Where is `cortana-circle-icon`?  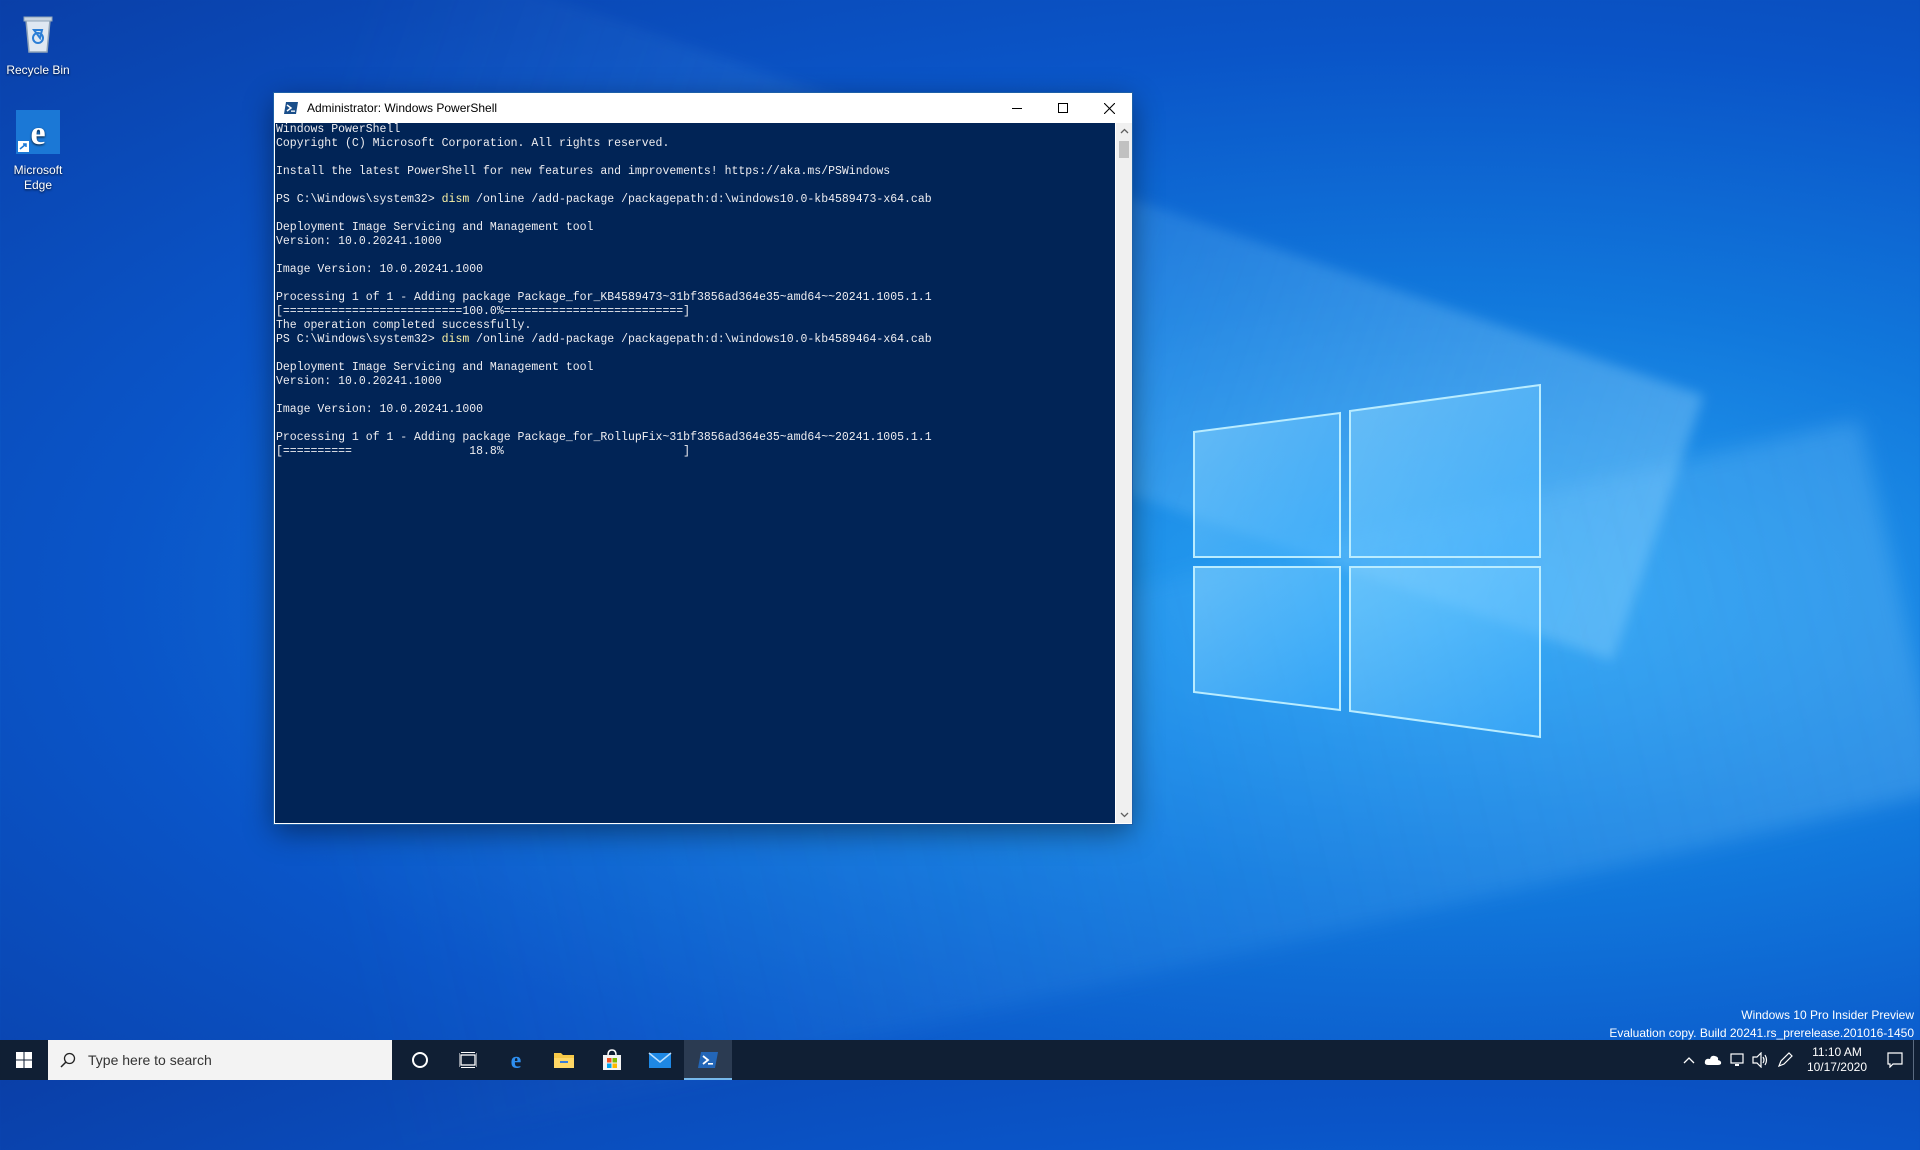 cortana-circle-icon is located at coordinates (420, 1060).